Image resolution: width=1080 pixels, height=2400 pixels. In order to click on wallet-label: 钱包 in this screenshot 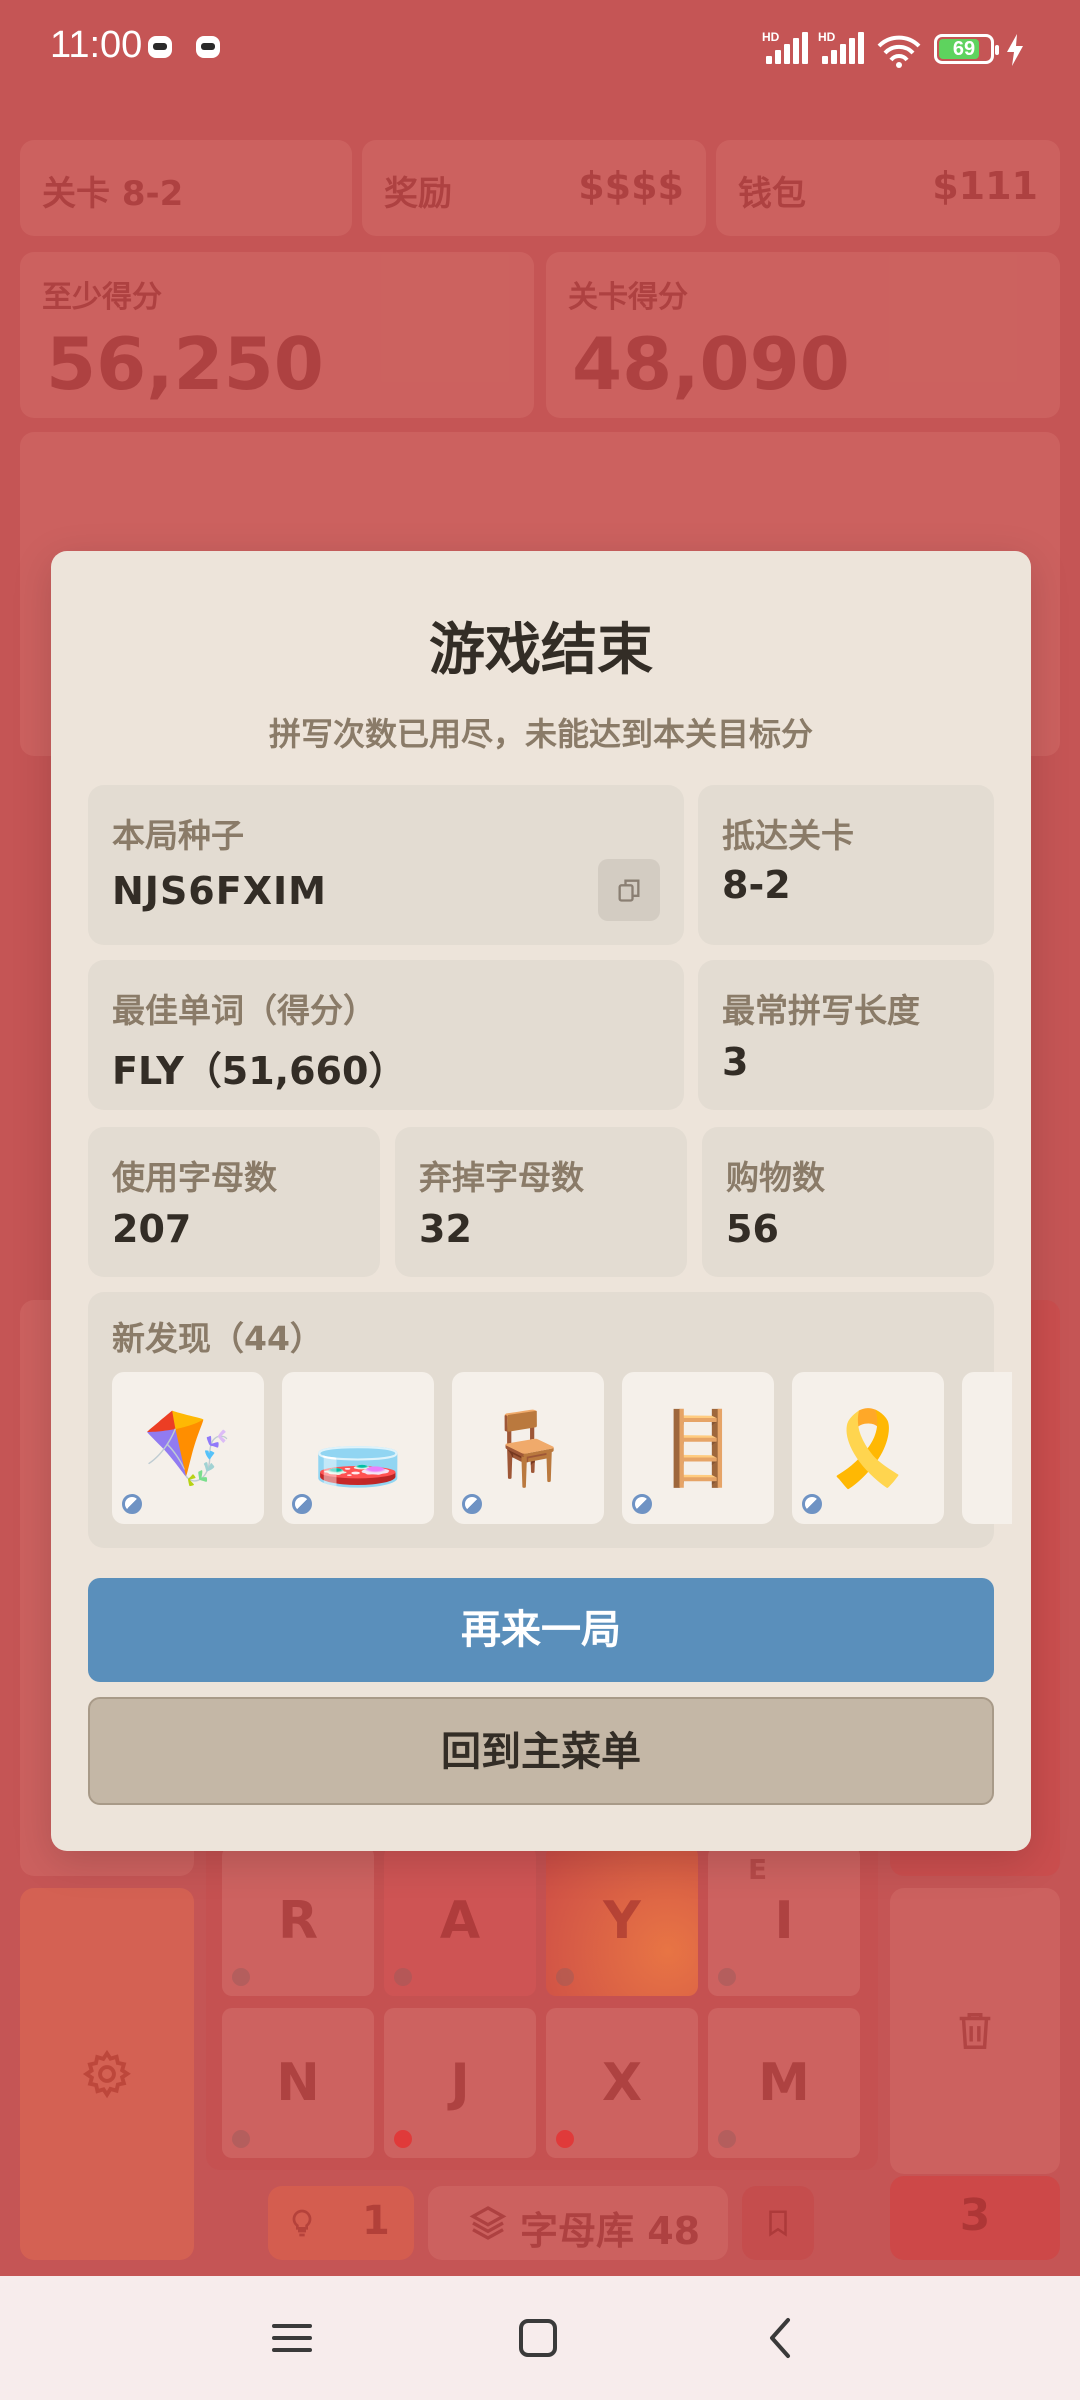, I will do `click(772, 194)`.